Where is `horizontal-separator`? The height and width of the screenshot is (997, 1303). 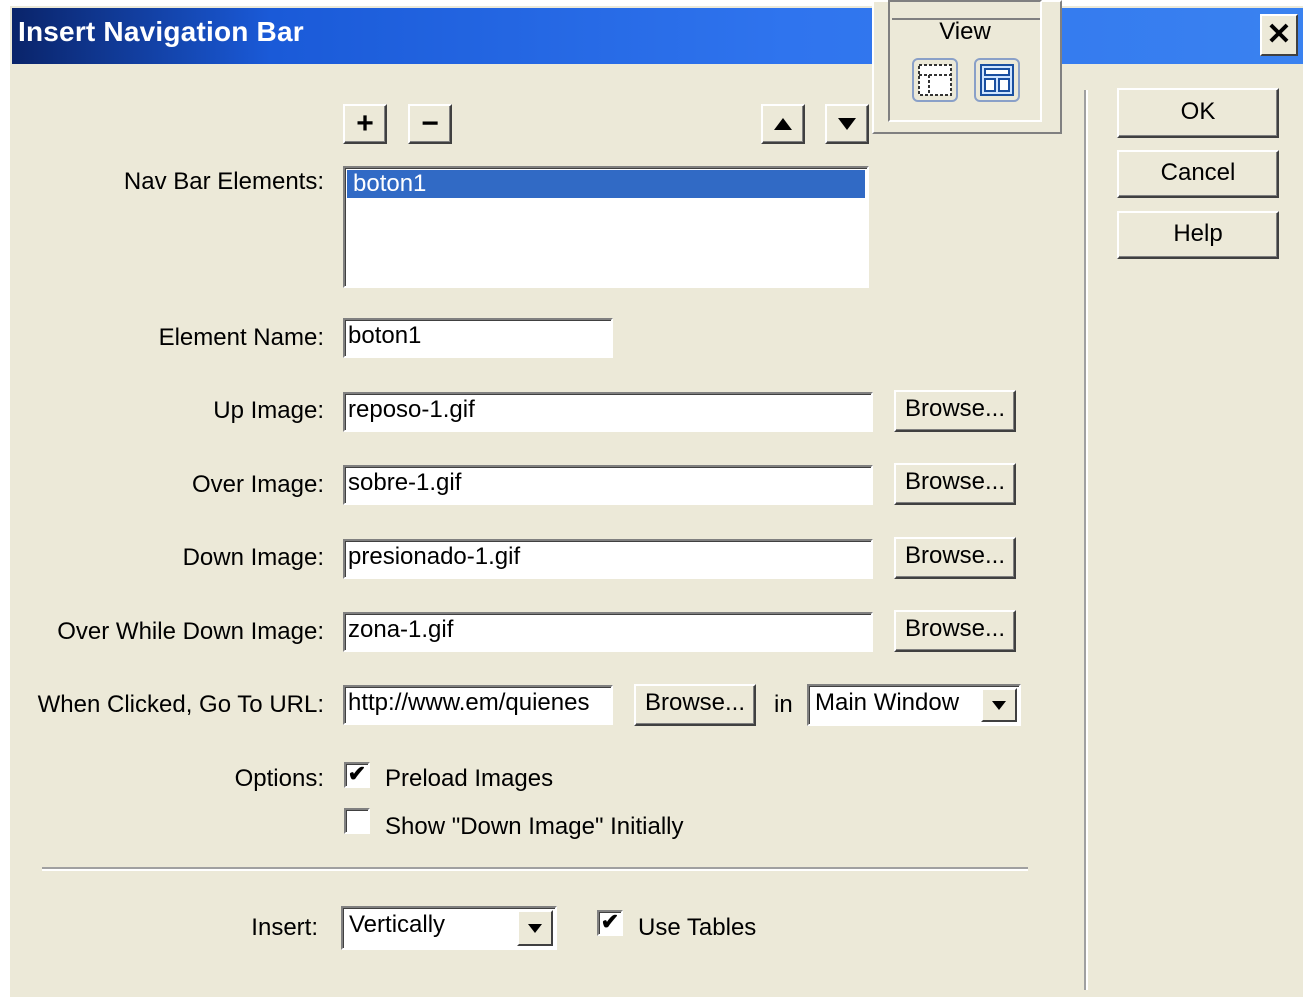
horizontal-separator is located at coordinates (535, 869).